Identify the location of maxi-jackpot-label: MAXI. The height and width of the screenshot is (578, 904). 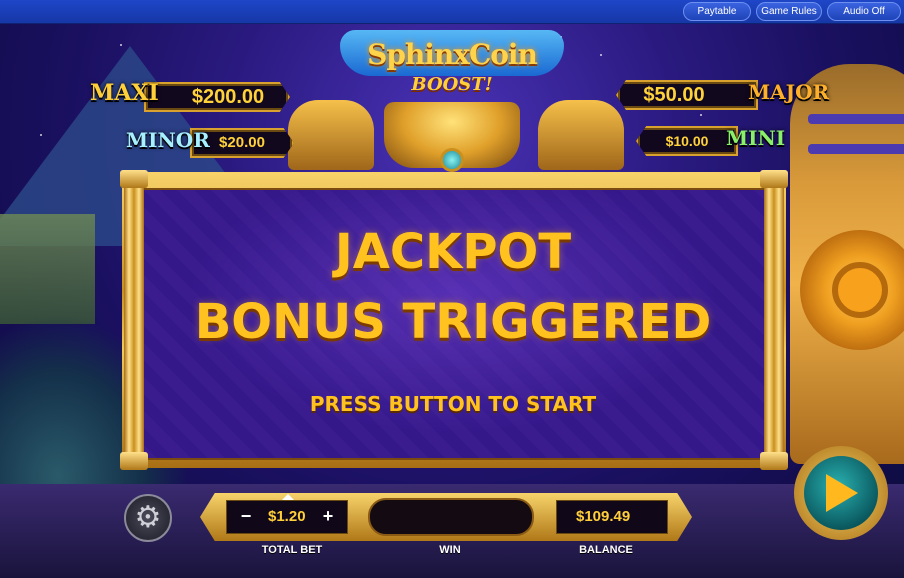
(124, 93).